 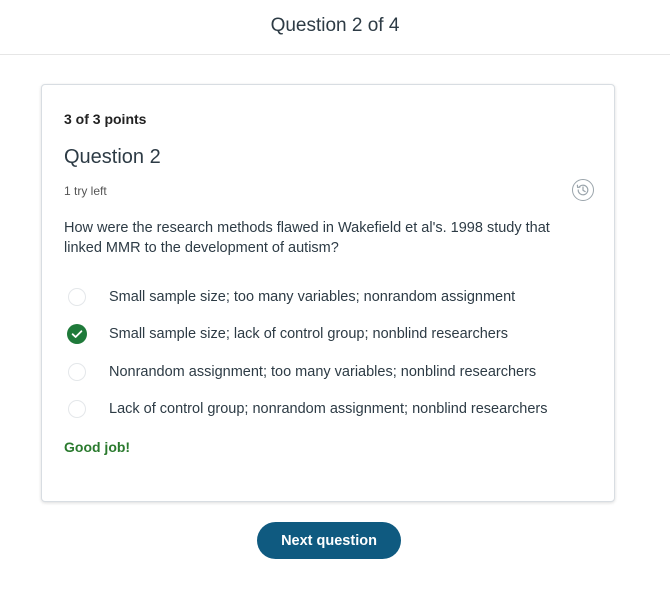 I want to click on history-icon-glyph, so click(x=582, y=190).